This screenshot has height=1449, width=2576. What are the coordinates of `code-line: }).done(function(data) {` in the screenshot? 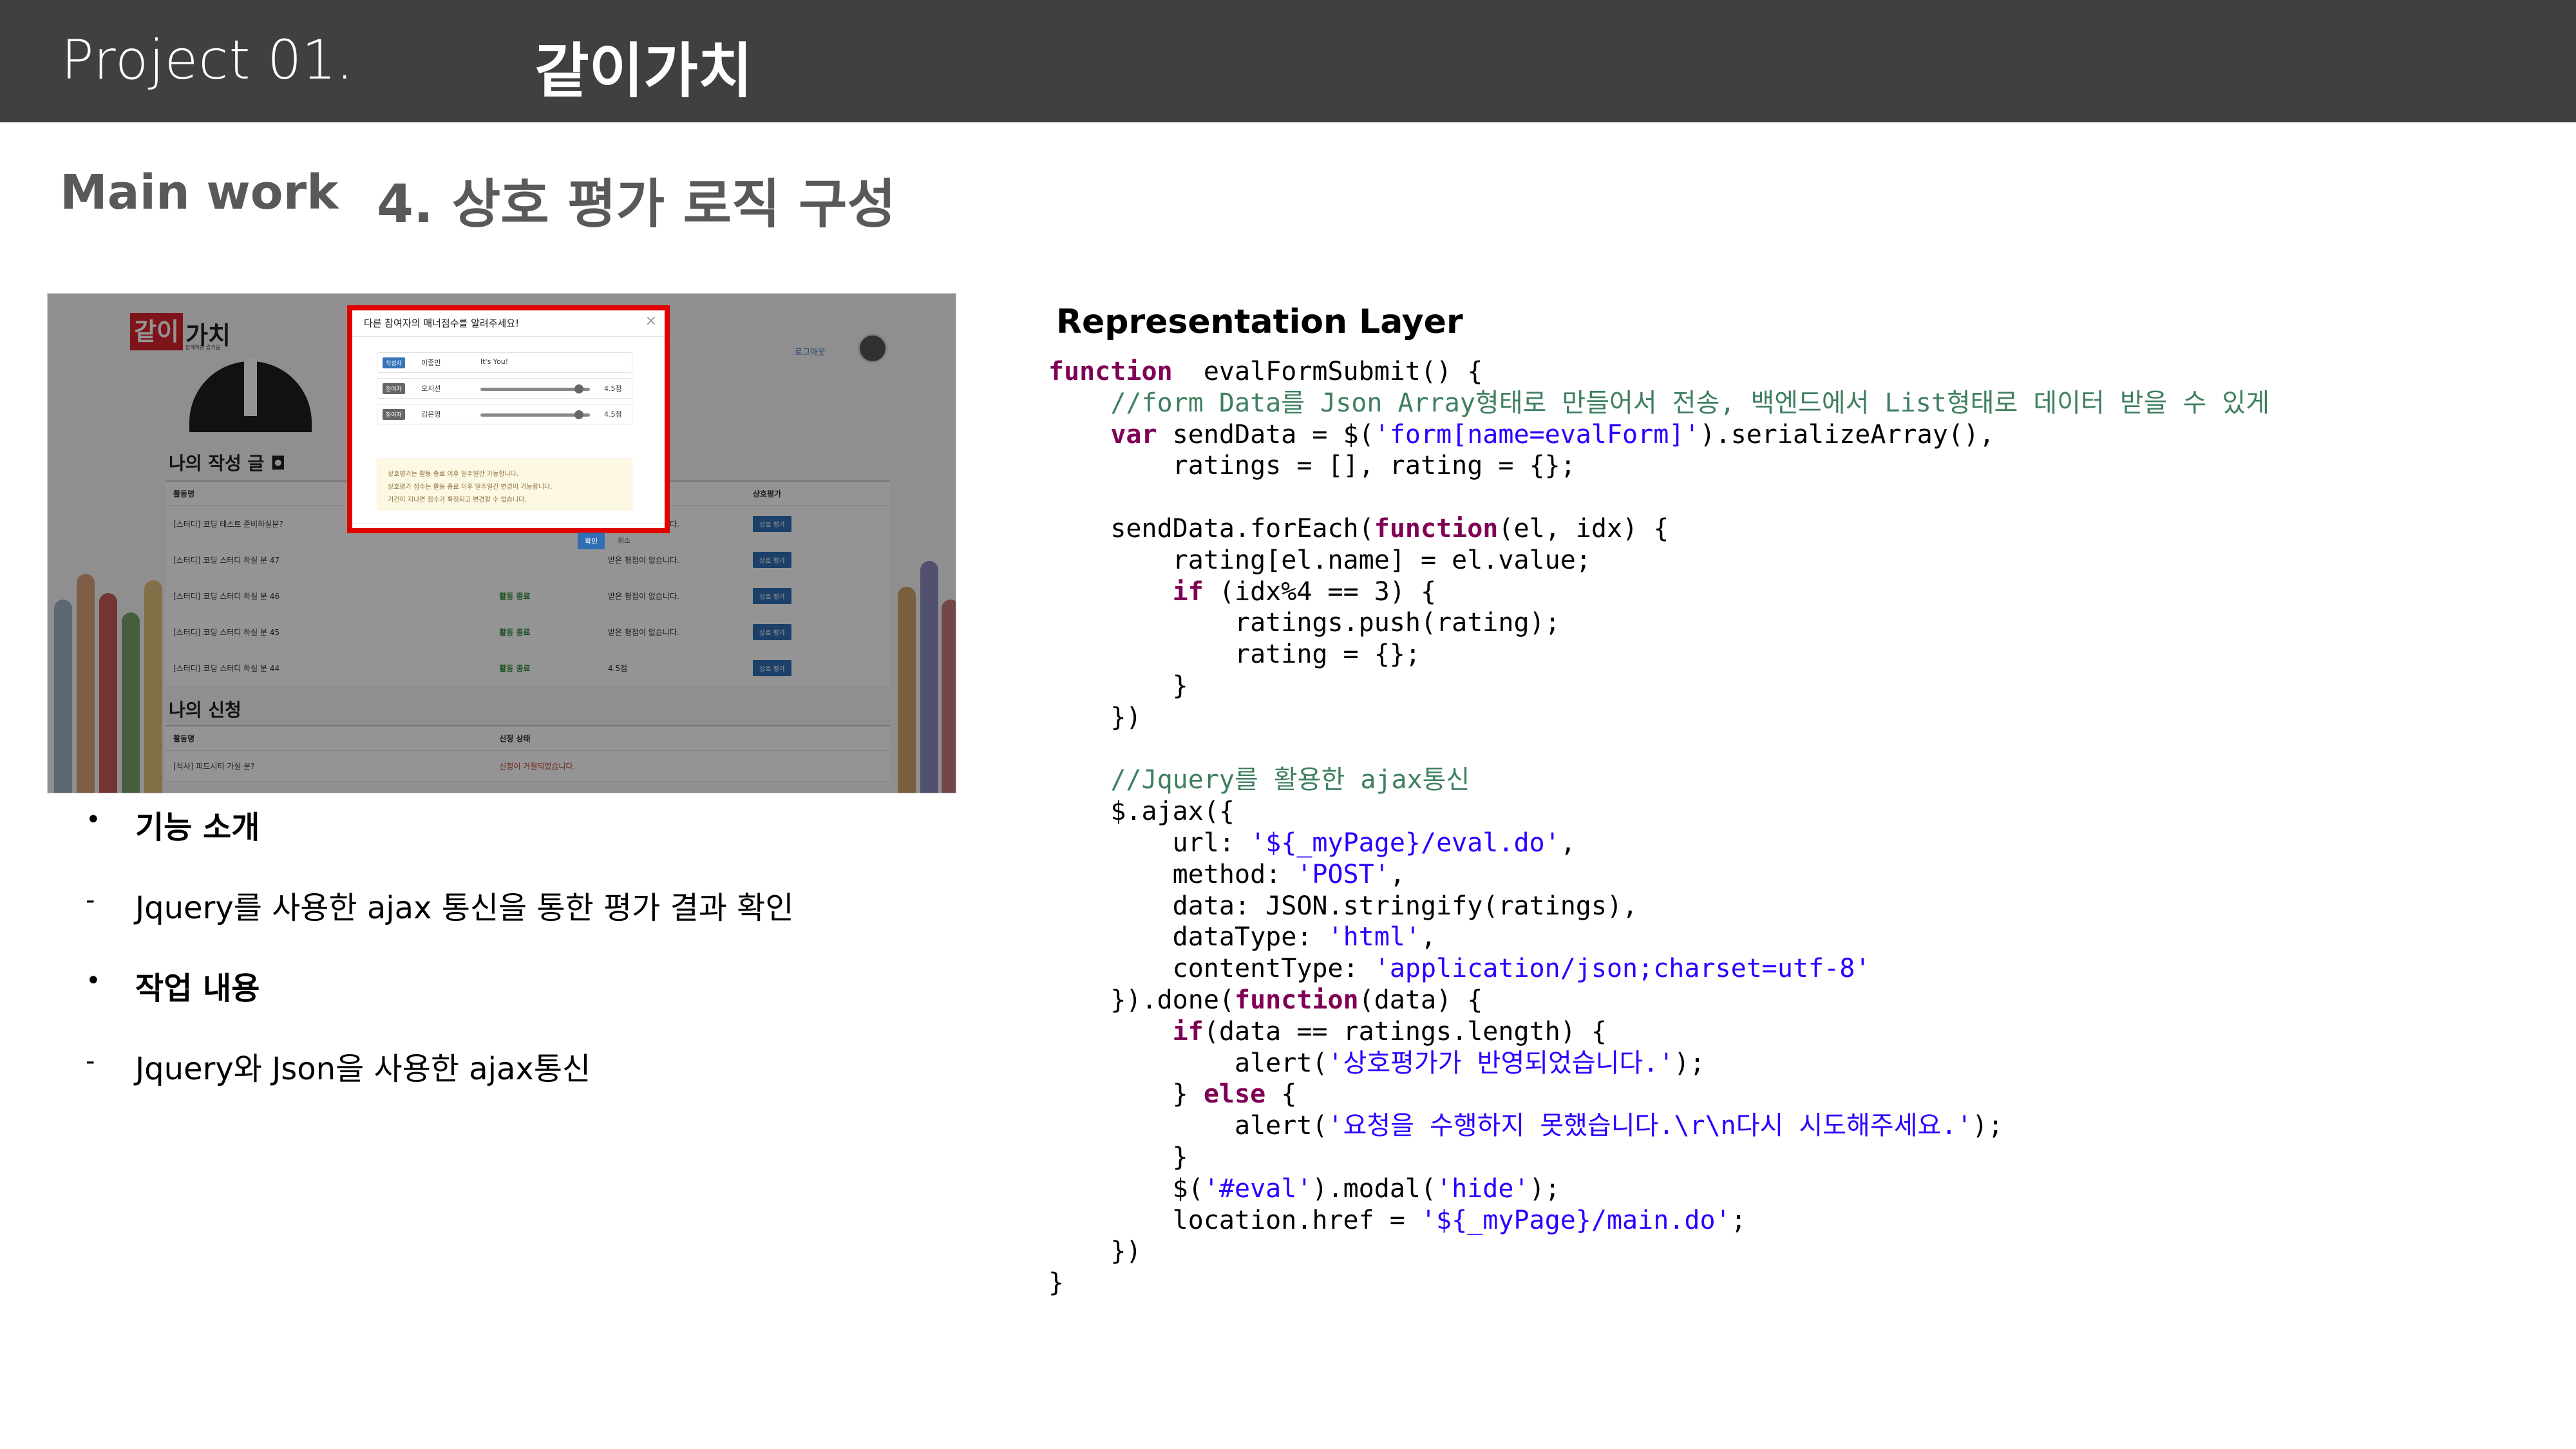 It's located at (1659, 1001).